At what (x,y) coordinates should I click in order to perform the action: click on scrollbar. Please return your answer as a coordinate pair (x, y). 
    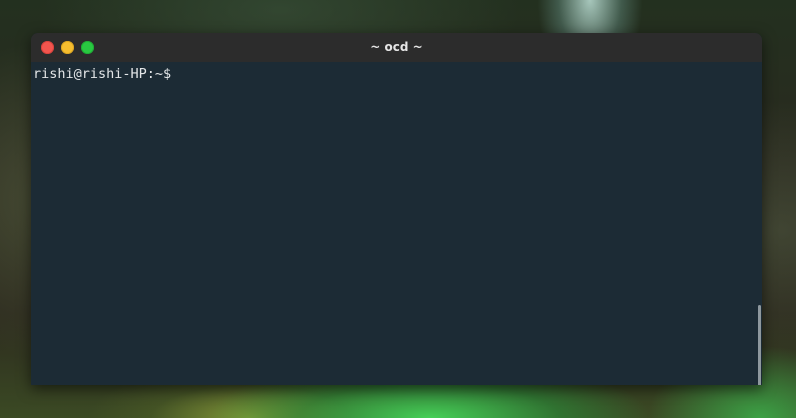
    Looking at the image, I should click on (759, 345).